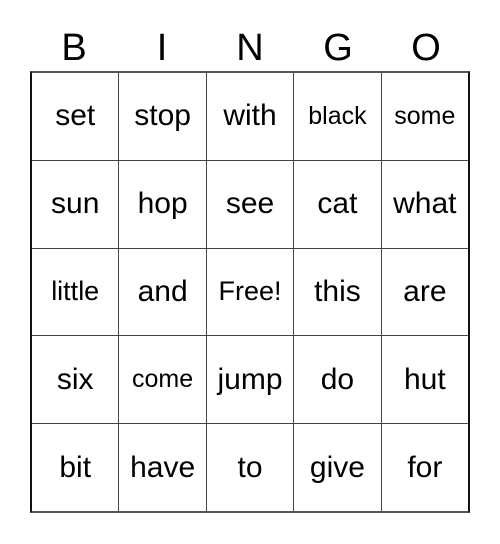 The width and height of the screenshot is (500, 544). I want to click on bingo-cell-free-space: Free!, so click(250, 292).